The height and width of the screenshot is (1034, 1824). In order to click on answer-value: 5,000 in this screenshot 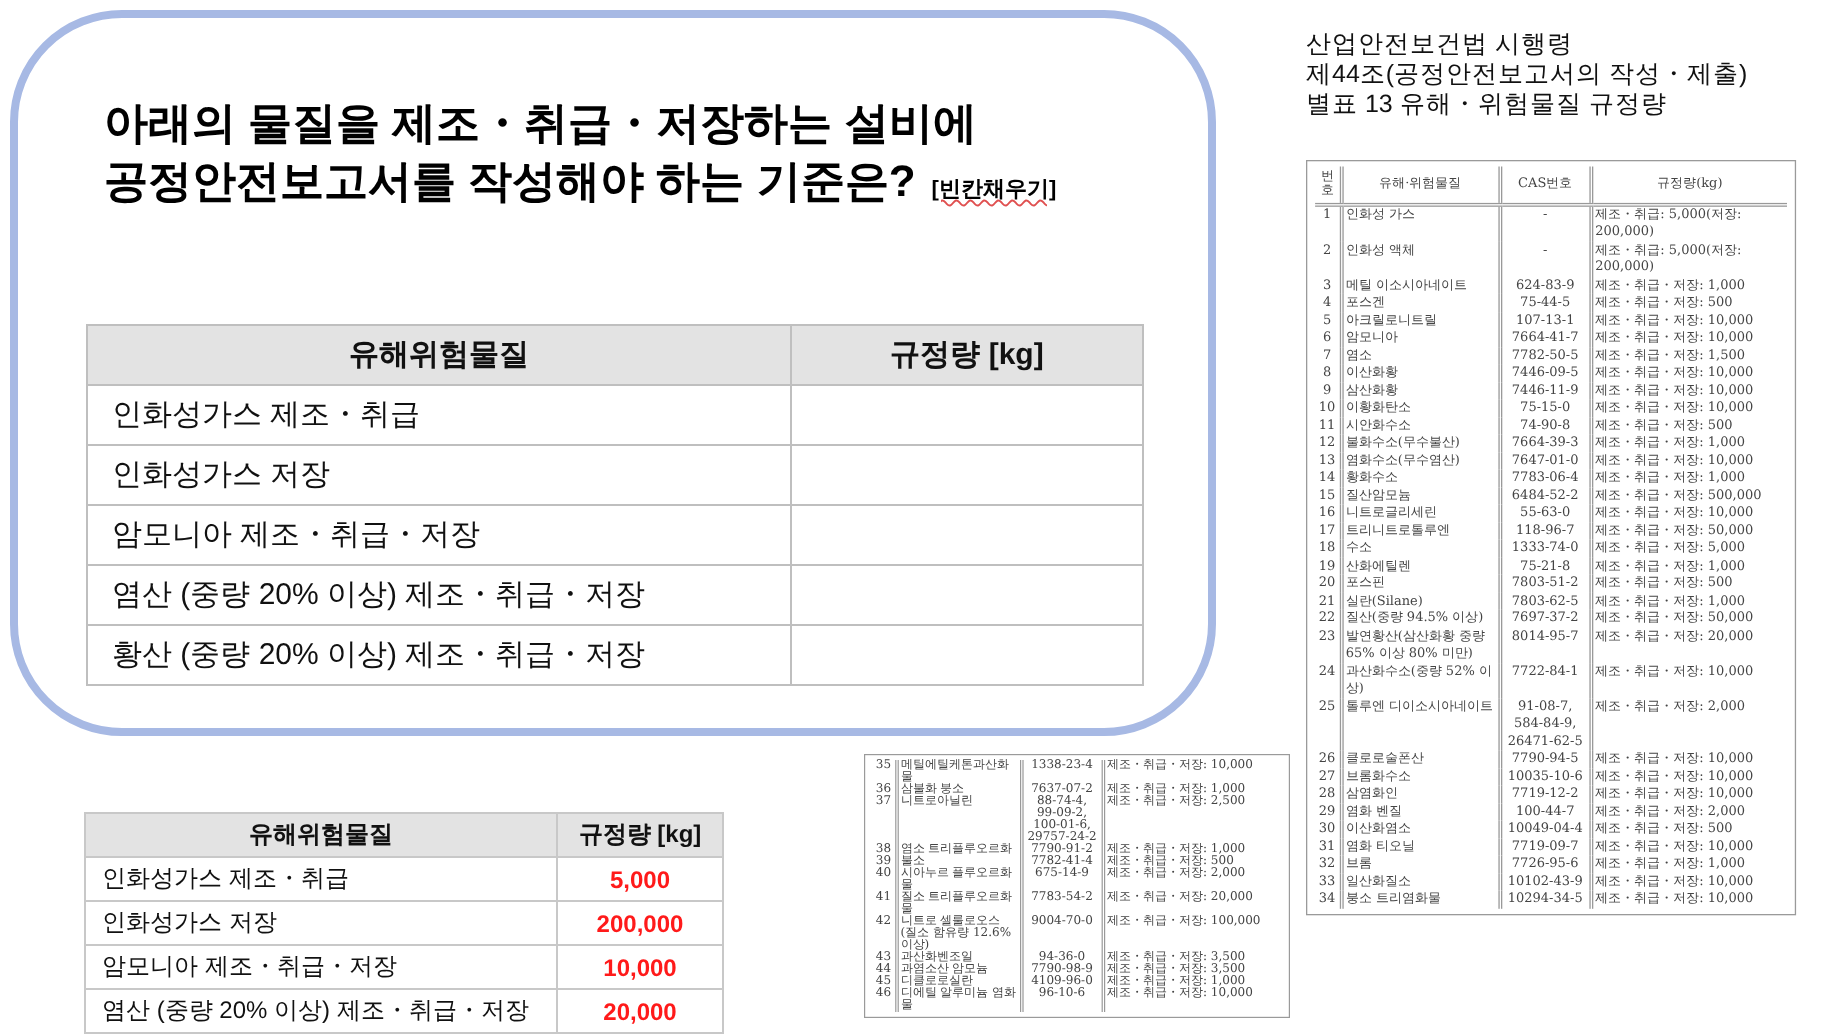, I will do `click(640, 879)`.